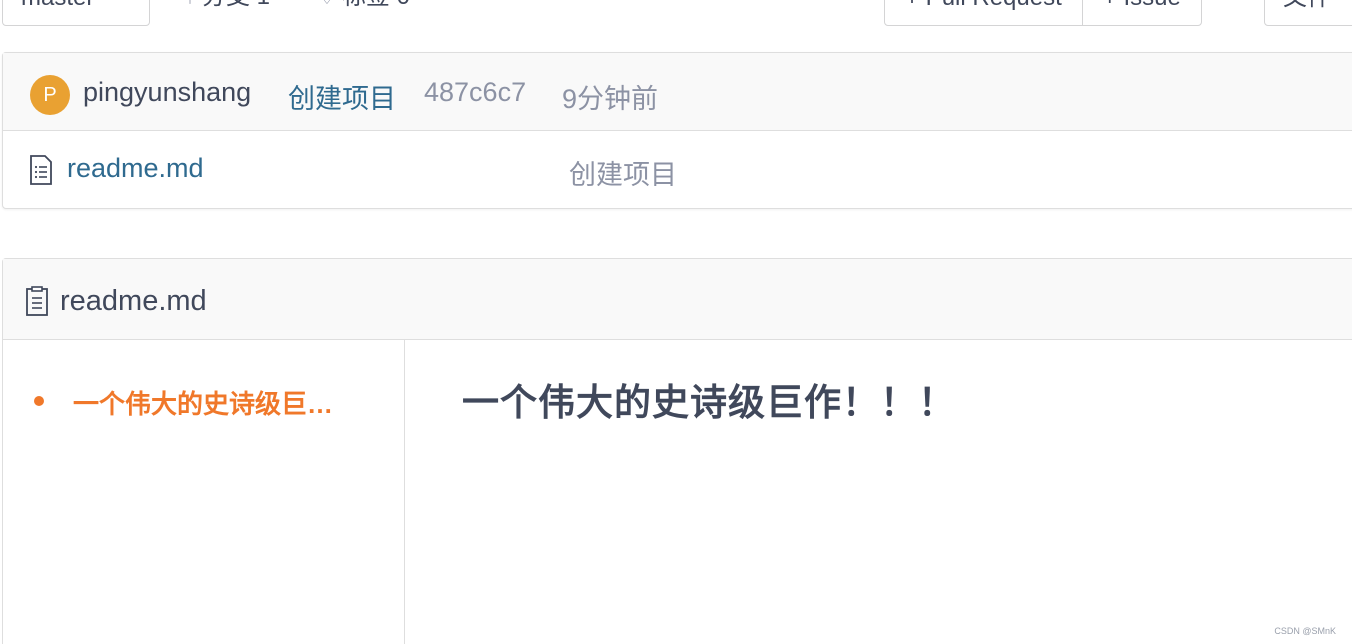  Describe the element at coordinates (135, 168) in the screenshot. I see `file-name-link: readme.md` at that location.